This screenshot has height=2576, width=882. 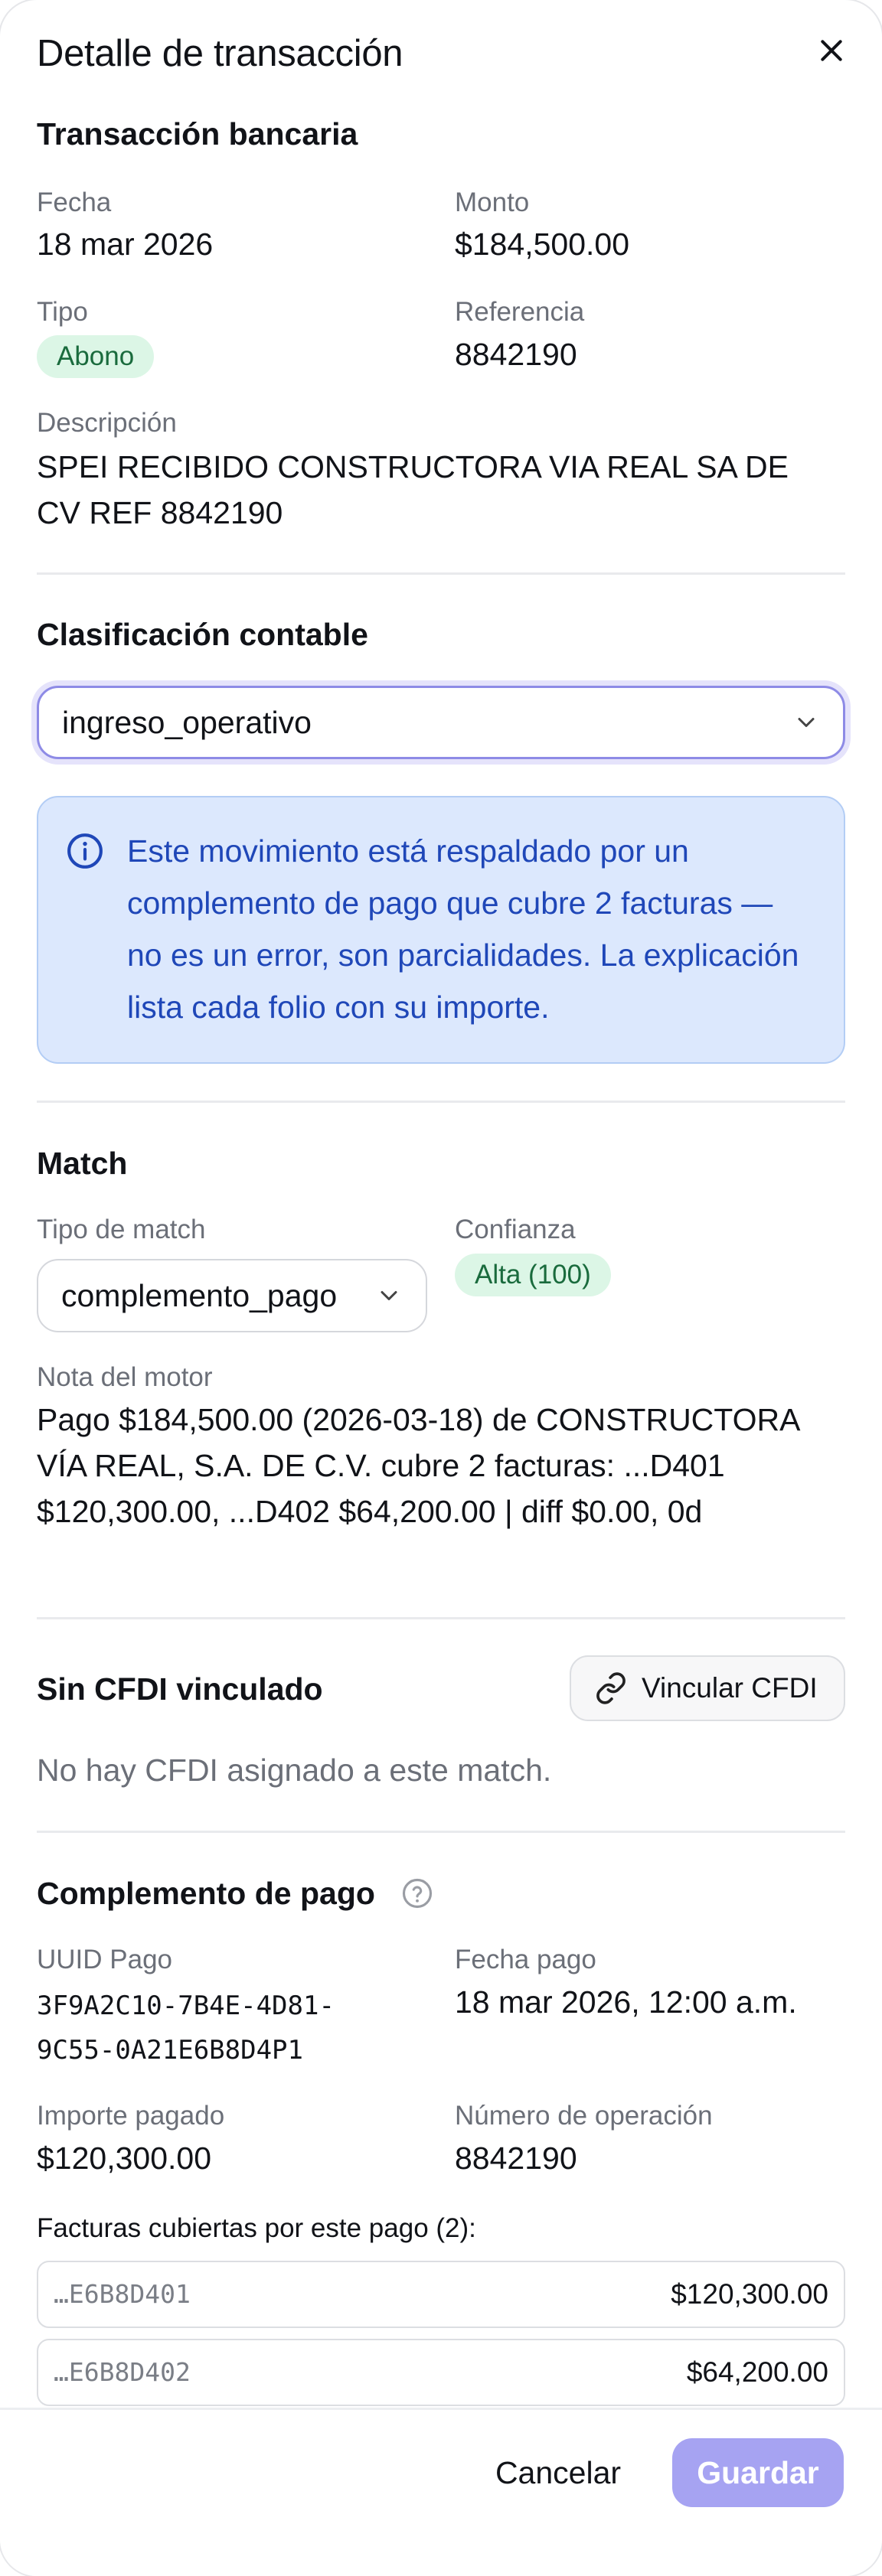 I want to click on invoice-row: …E6B8D402 $64,200.00, so click(x=441, y=2372).